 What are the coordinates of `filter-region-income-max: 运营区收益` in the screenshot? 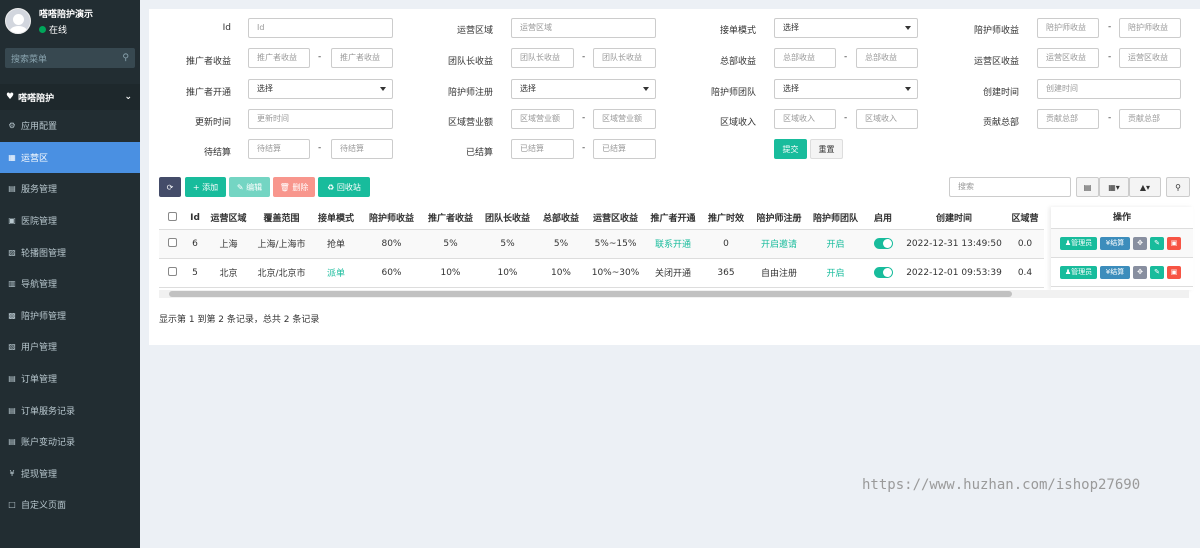 It's located at (1150, 58).